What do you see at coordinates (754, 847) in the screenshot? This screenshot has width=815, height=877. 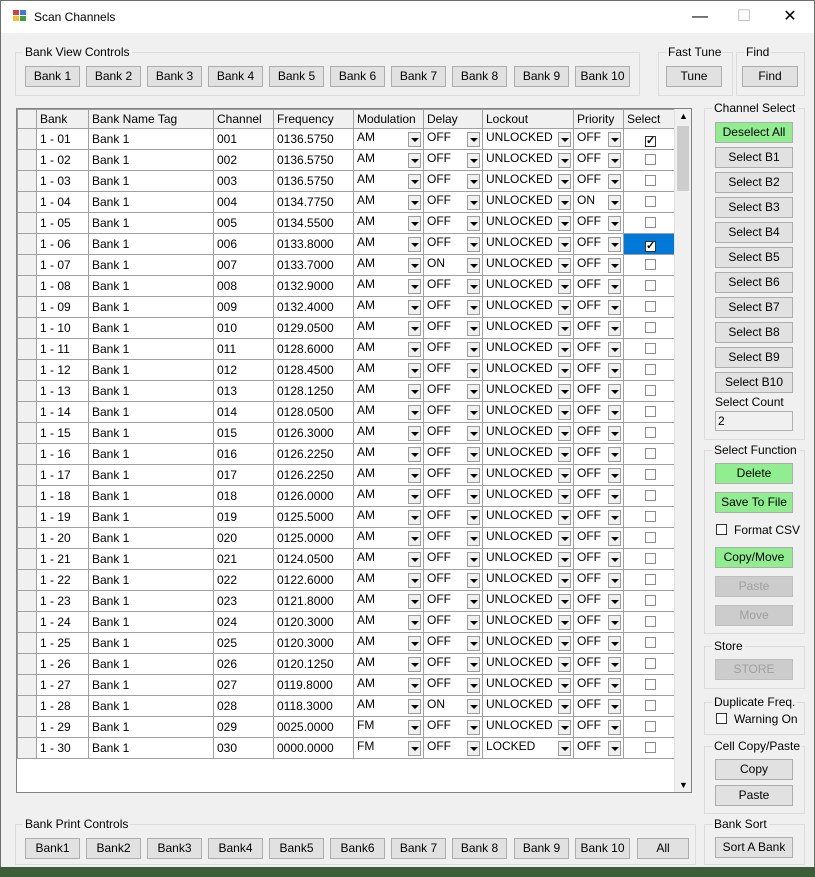 I see `sort-a-bank-button: Sort A Bank` at bounding box center [754, 847].